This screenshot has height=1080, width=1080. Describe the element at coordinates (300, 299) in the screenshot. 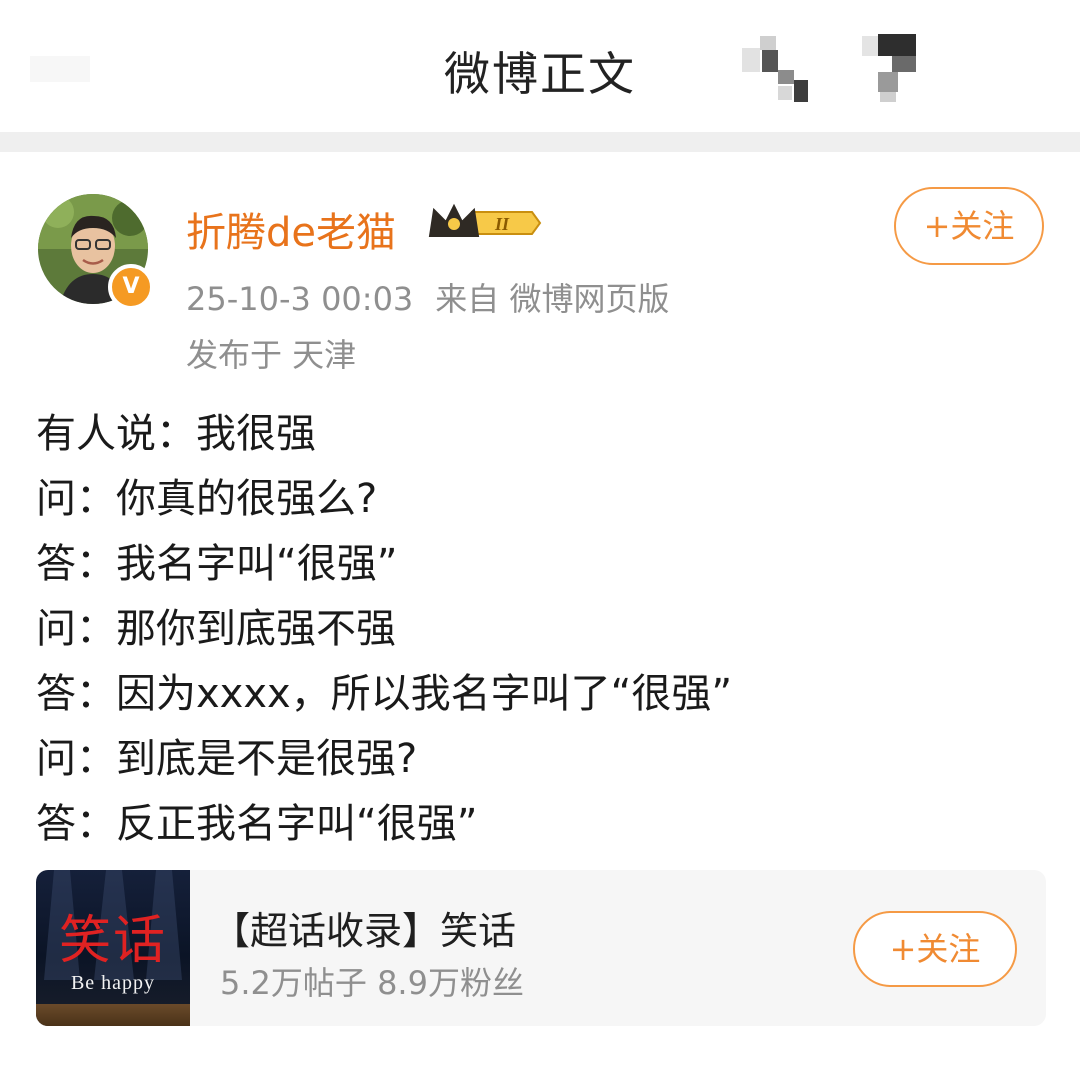

I see `post-timestamp: 25-10-3 00:03` at that location.